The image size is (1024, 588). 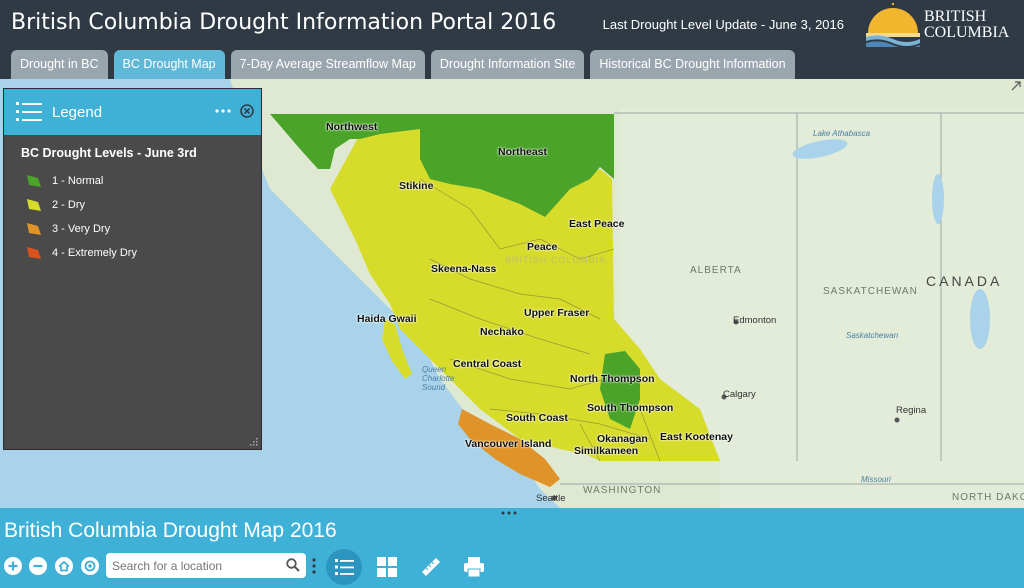 What do you see at coordinates (622, 490) in the screenshot?
I see `geo-label-washington: WASHINGTON` at bounding box center [622, 490].